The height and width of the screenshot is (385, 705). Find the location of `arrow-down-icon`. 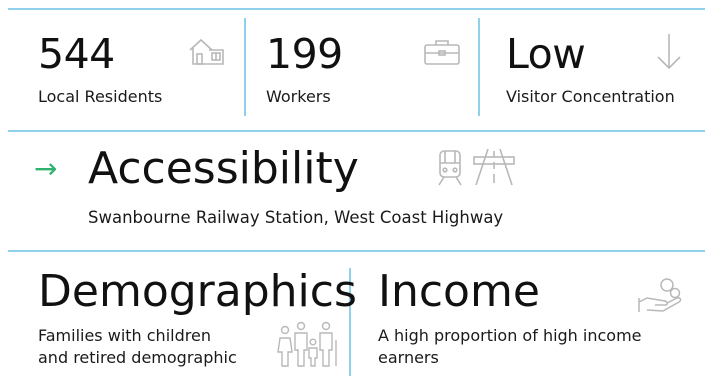

arrow-down-icon is located at coordinates (669, 52).